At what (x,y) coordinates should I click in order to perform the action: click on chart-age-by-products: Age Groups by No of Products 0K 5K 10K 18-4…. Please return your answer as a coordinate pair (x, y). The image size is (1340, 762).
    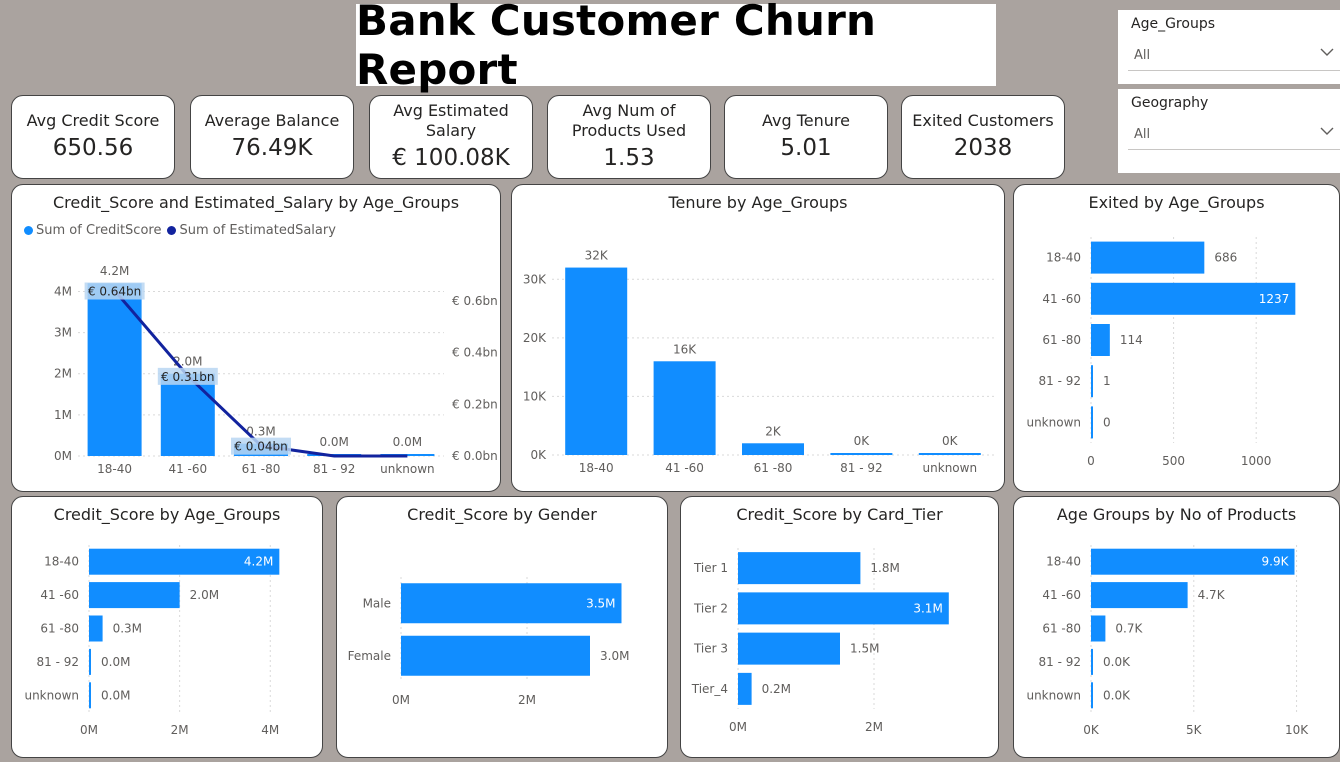
    Looking at the image, I should click on (1176, 627).